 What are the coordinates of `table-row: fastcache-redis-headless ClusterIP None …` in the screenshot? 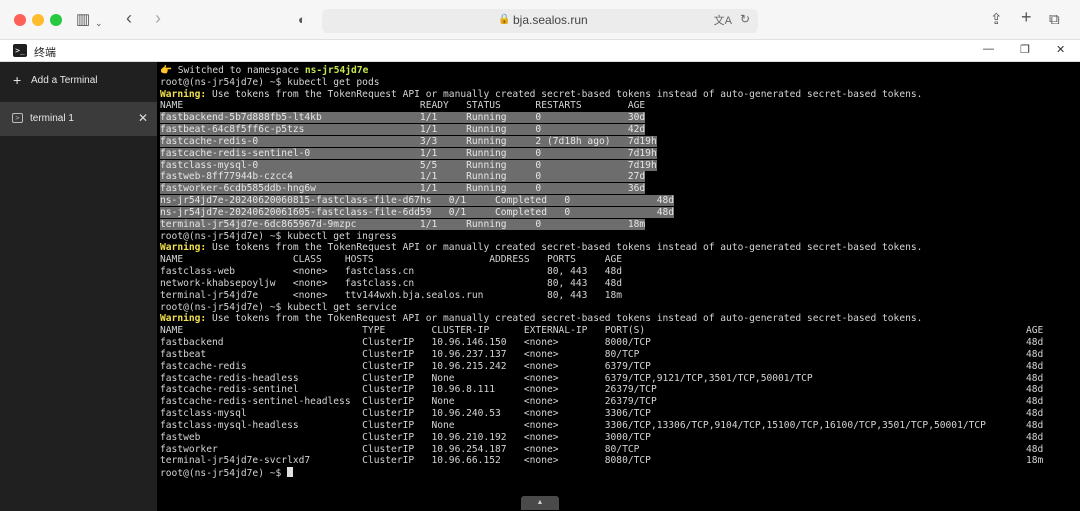 It's located at (602, 378).